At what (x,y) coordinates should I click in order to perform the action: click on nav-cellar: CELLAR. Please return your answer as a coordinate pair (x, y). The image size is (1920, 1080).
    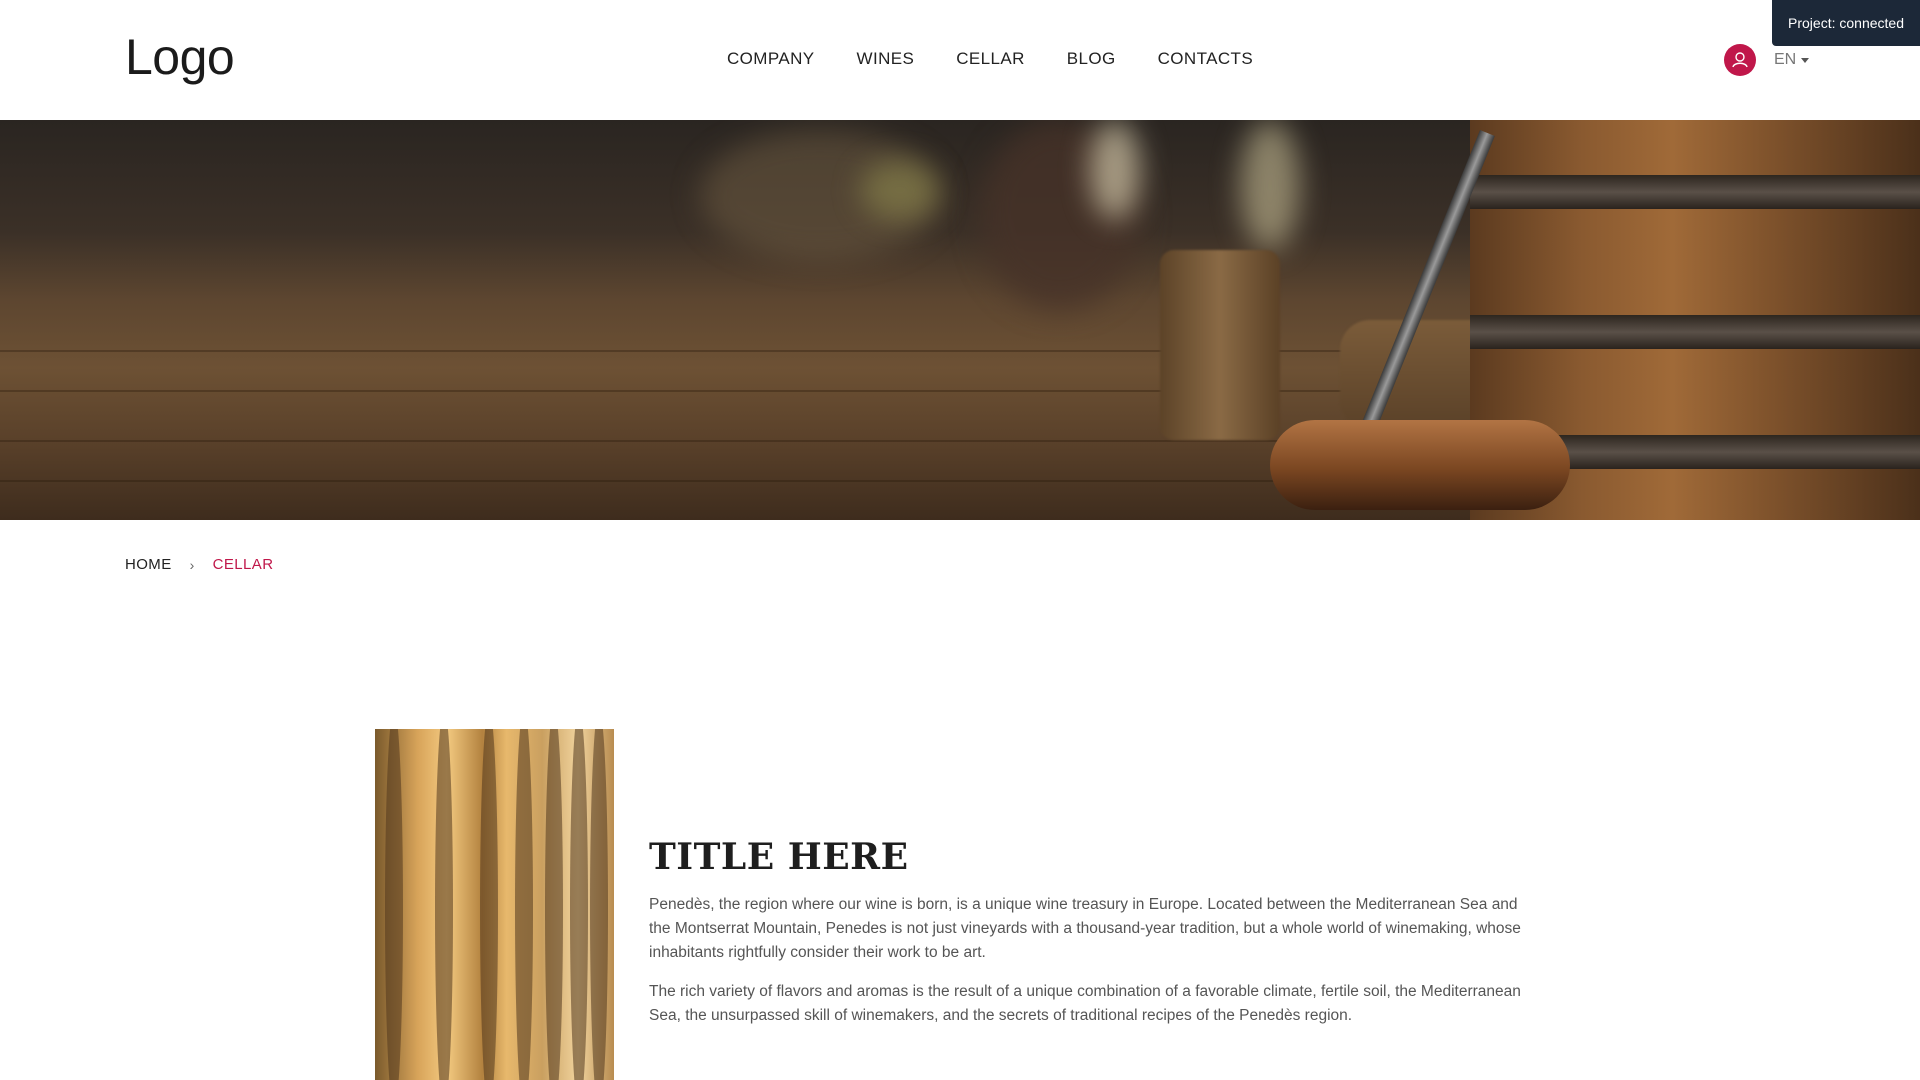
    Looking at the image, I should click on (990, 59).